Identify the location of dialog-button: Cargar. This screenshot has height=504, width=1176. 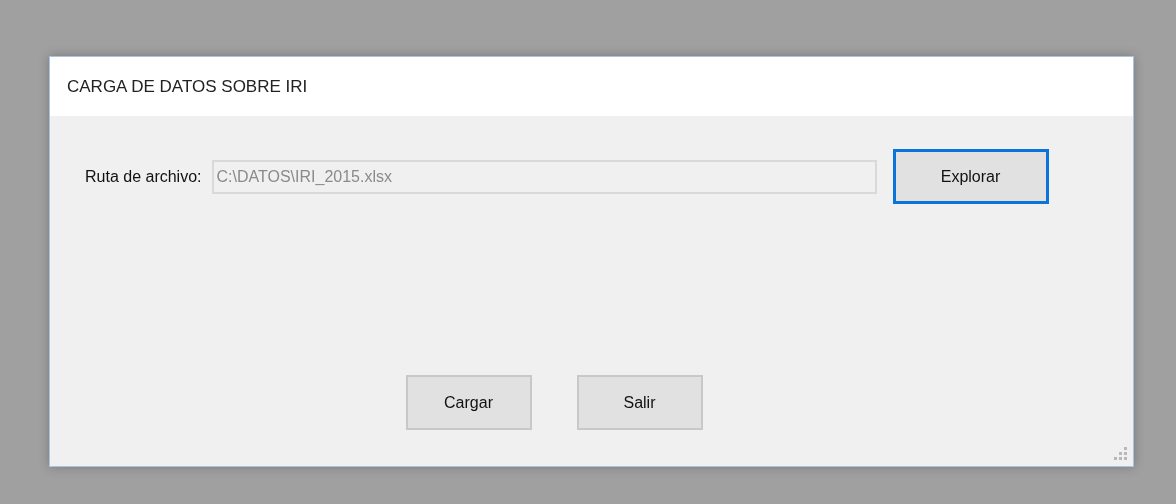
(468, 402).